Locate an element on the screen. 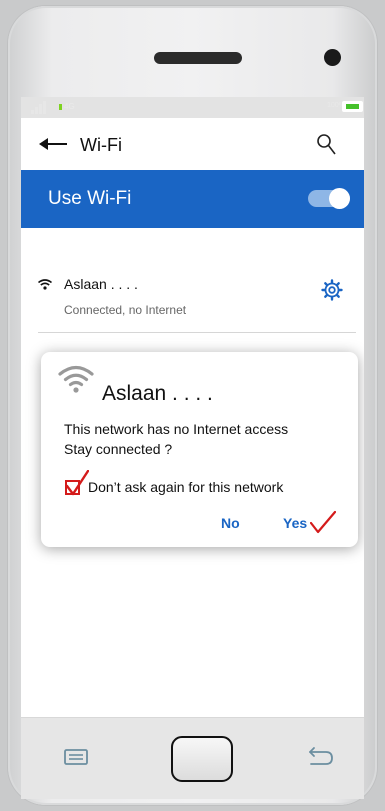 This screenshot has width=385, height=811. dialog-title: Aslaan . . . . is located at coordinates (157, 393).